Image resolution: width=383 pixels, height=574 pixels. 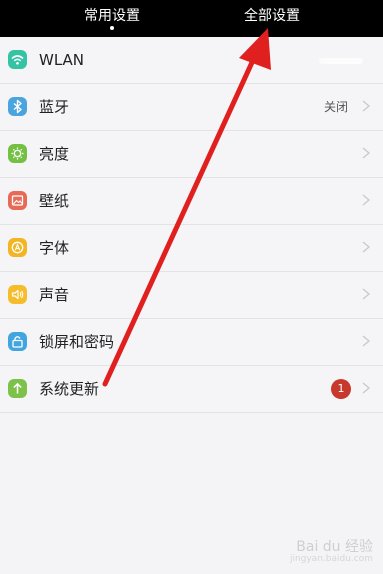 What do you see at coordinates (334, 547) in the screenshot?
I see `watermark-brand: Bai du 经验` at bounding box center [334, 547].